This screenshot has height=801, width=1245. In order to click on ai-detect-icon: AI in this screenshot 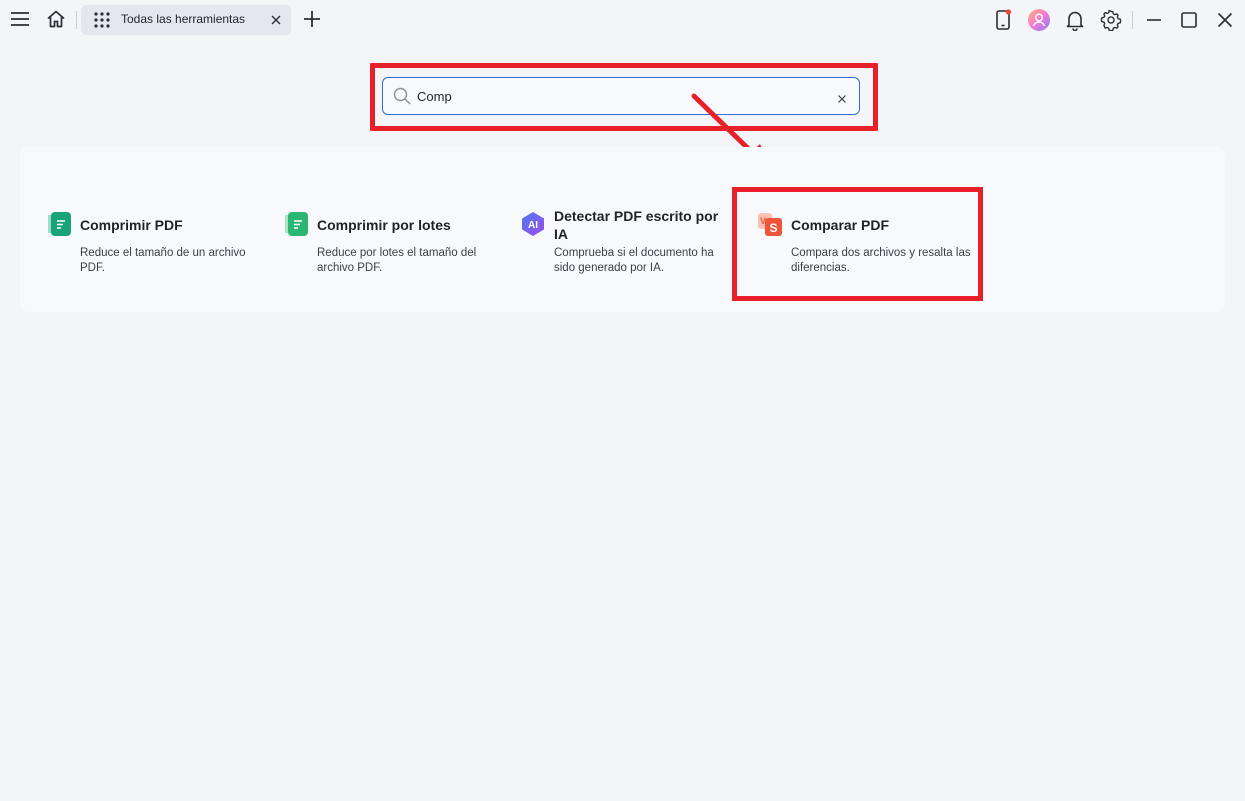, I will do `click(533, 224)`.